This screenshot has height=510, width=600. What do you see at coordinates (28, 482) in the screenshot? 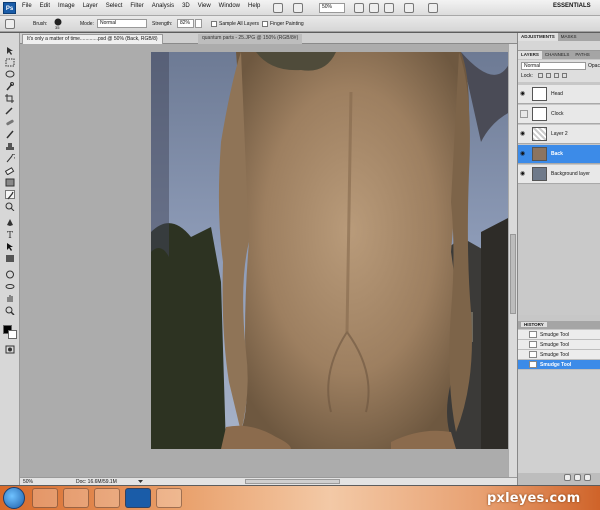
I see `status-zoom: 50%` at bounding box center [28, 482].